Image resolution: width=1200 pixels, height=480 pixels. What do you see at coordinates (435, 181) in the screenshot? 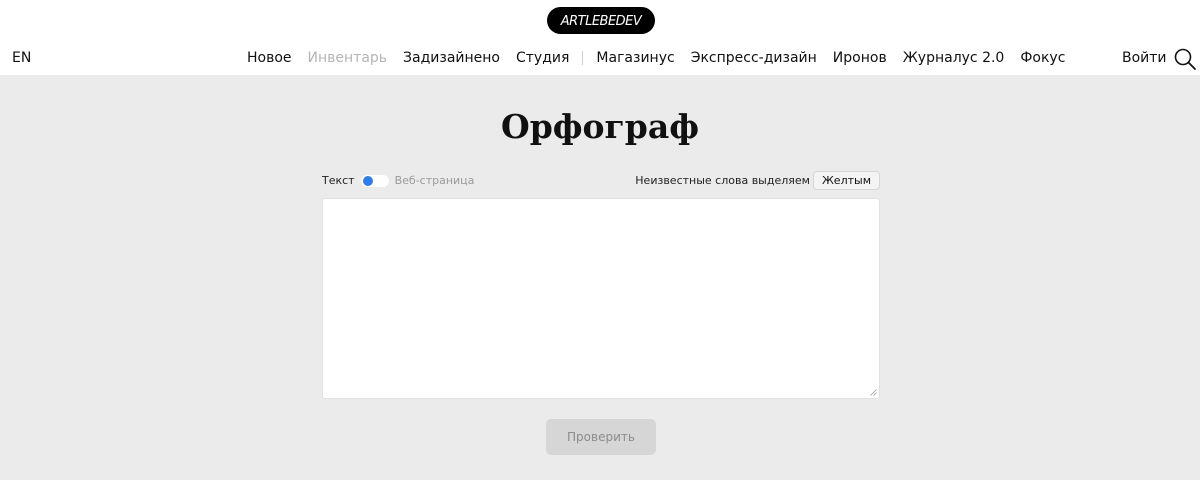
I see `mode-web-label: Веб-страница` at bounding box center [435, 181].